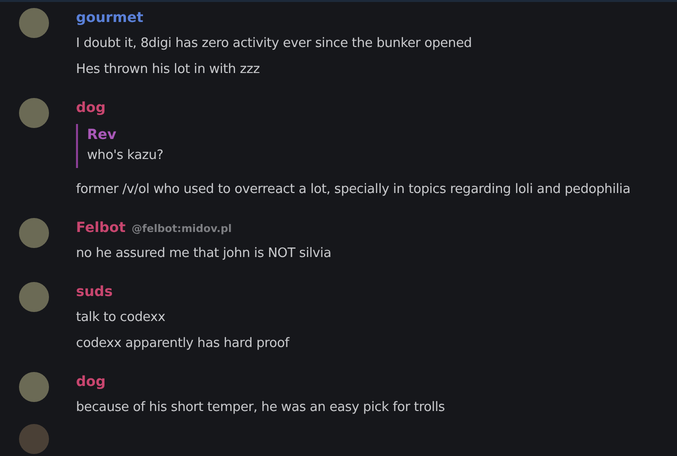 This screenshot has height=456, width=677. What do you see at coordinates (94, 292) in the screenshot?
I see `author-name: suds` at bounding box center [94, 292].